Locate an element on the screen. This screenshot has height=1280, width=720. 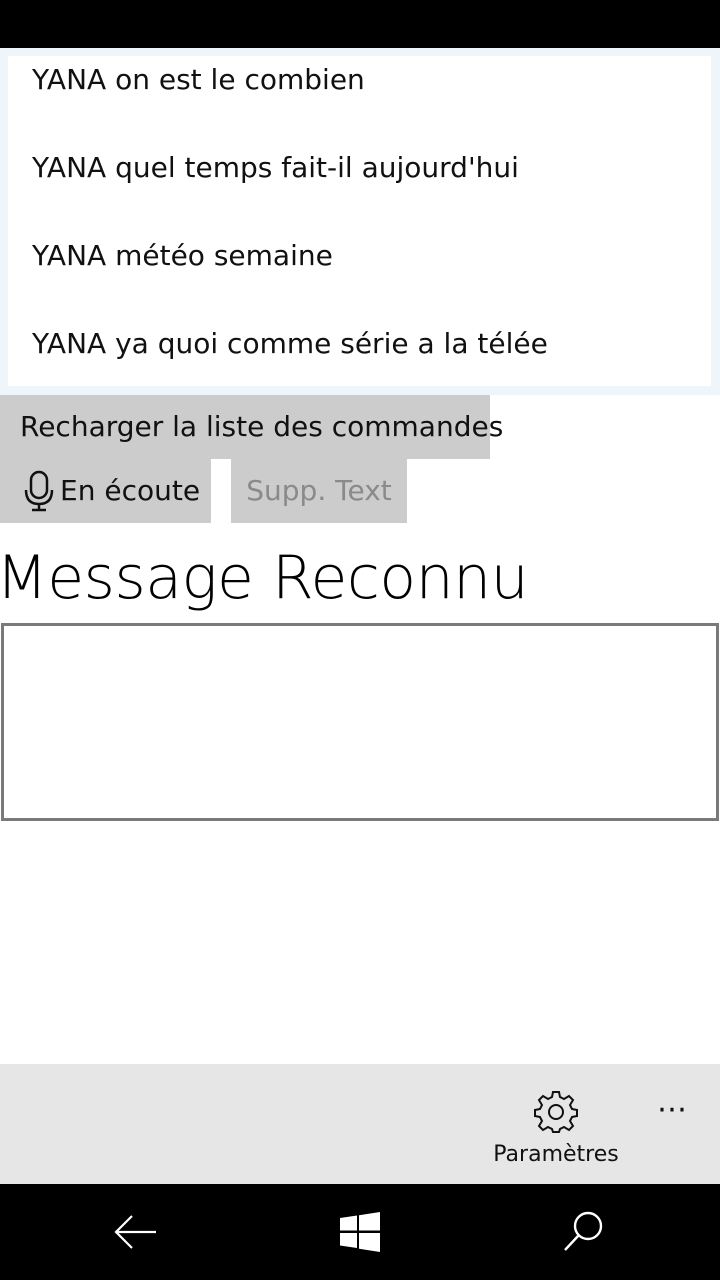
microphone-icon is located at coordinates (39, 491).